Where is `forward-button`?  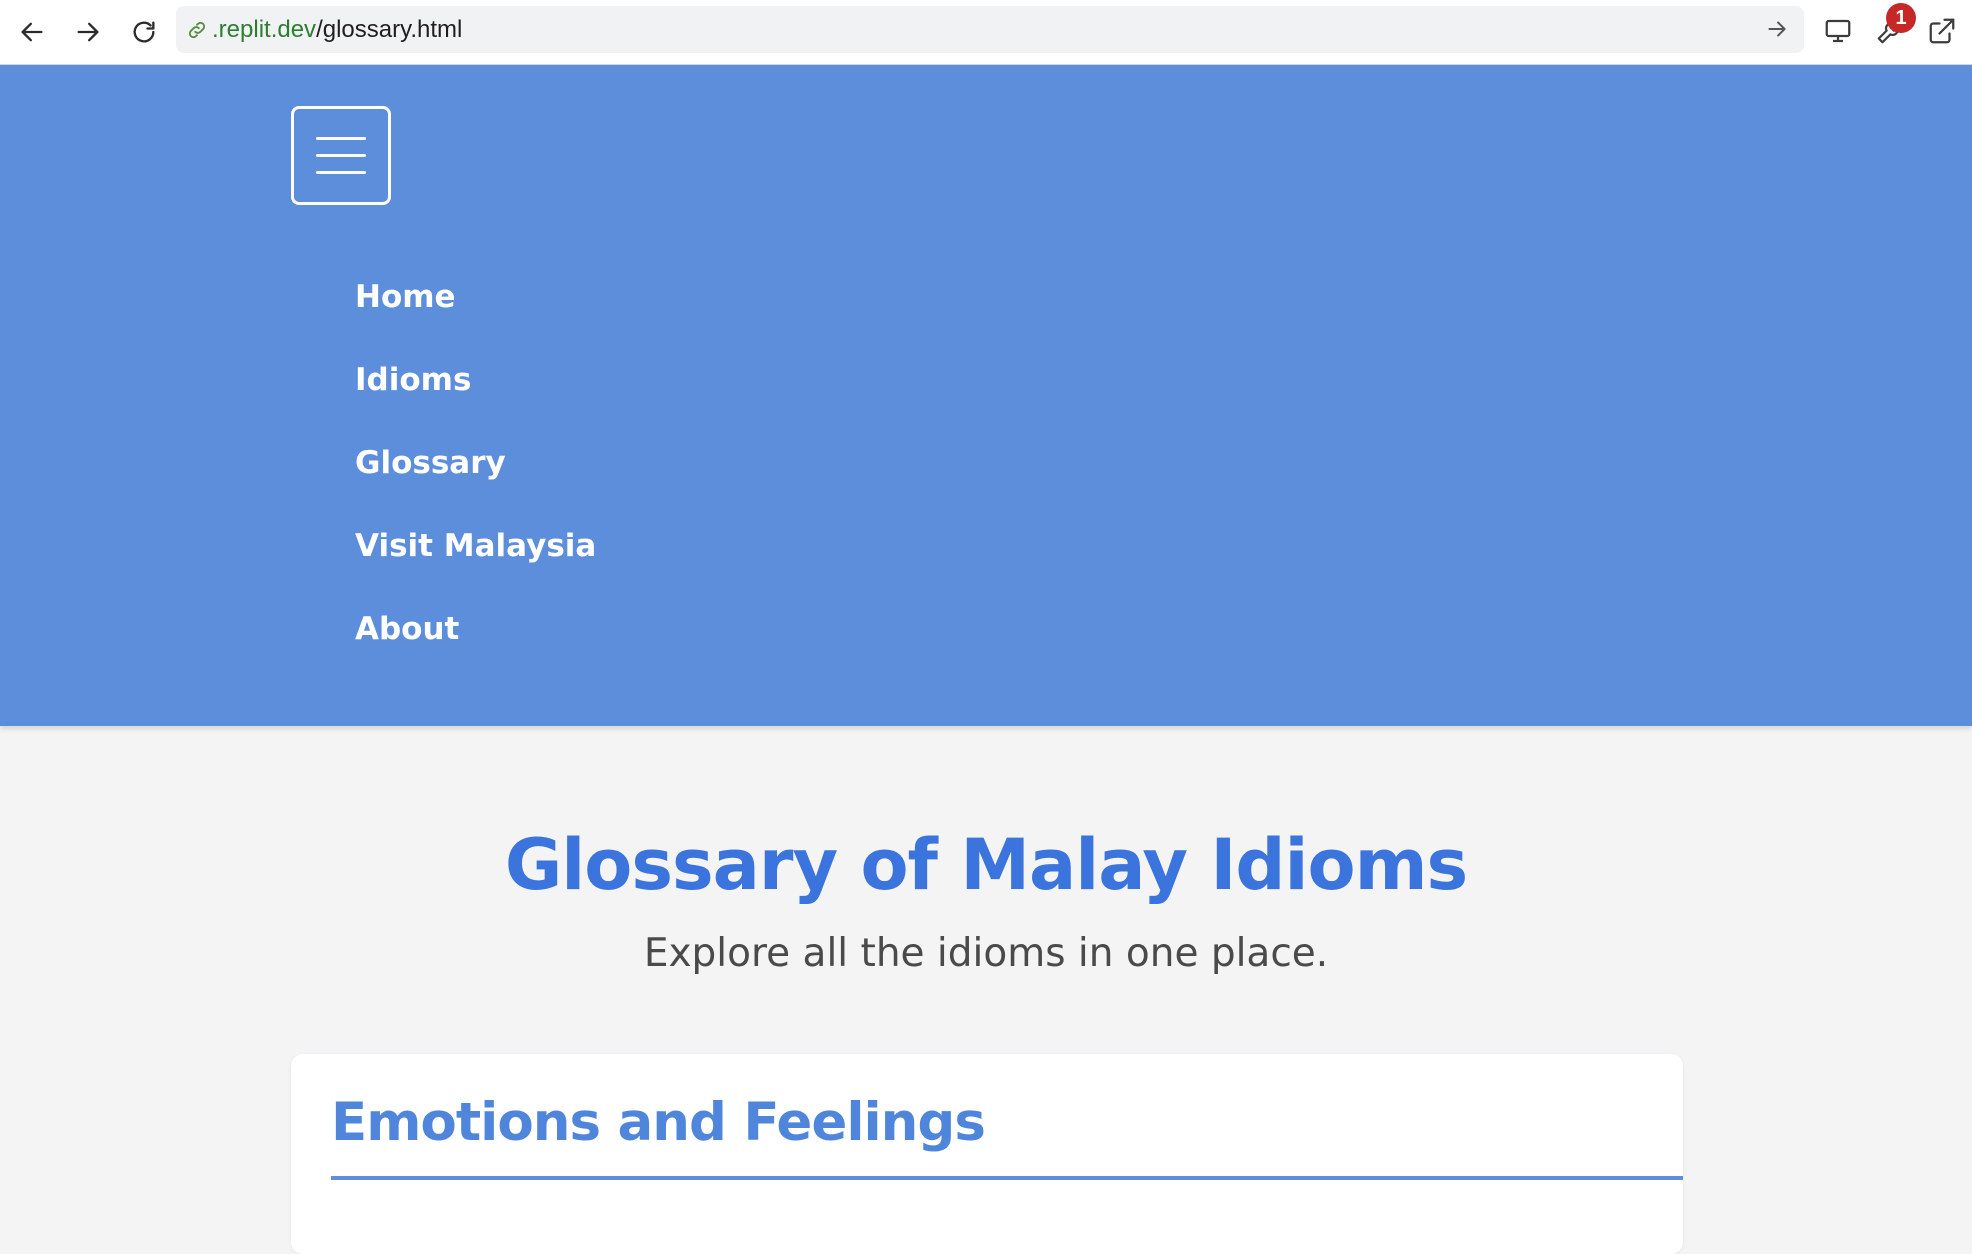
forward-button is located at coordinates (88, 32).